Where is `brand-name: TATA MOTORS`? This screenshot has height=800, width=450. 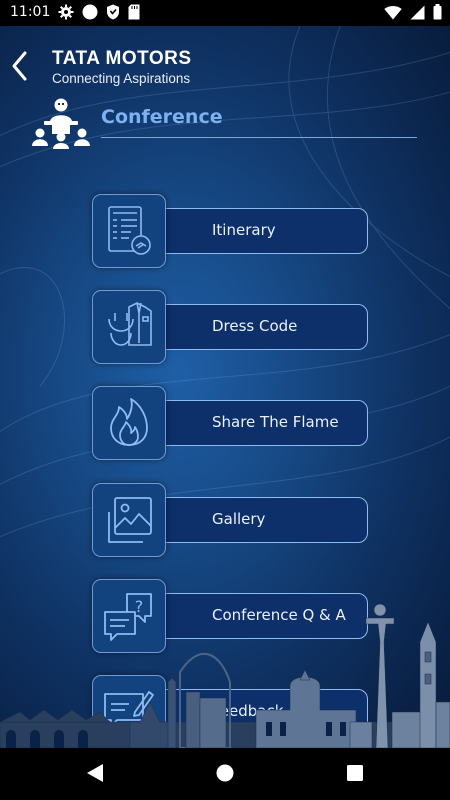
brand-name: TATA MOTORS is located at coordinates (122, 59).